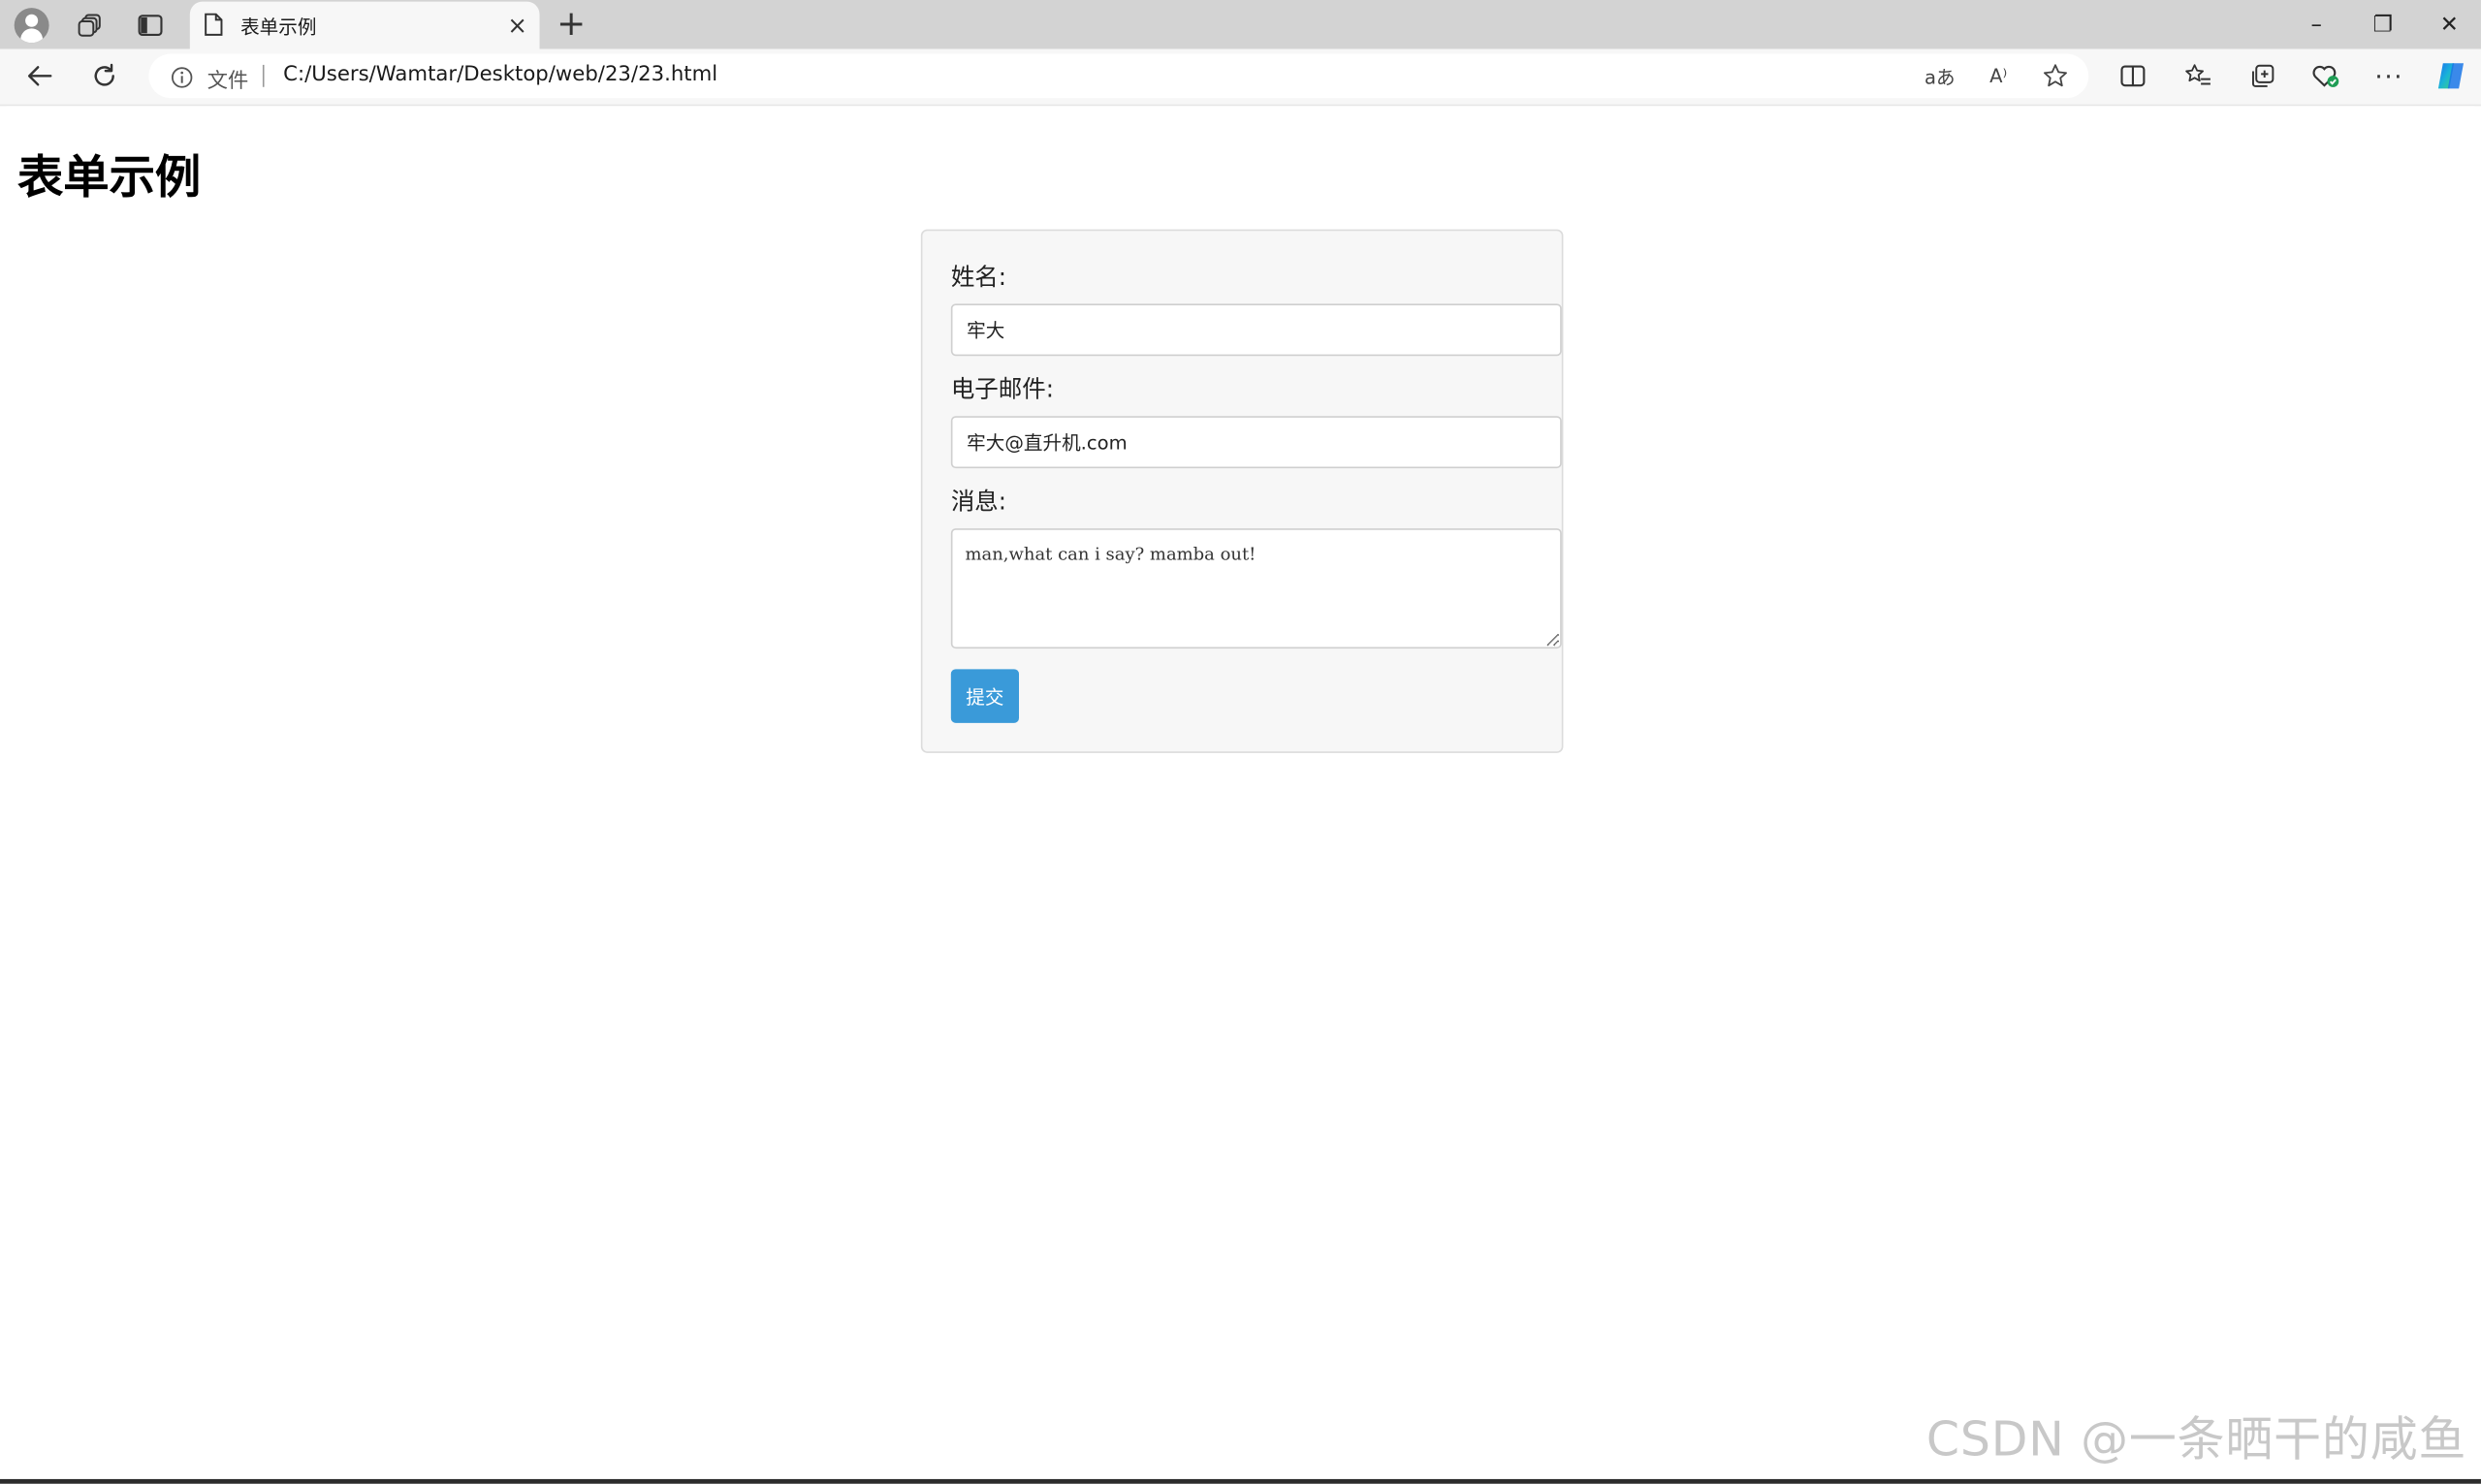 This screenshot has height=1484, width=2481. Describe the element at coordinates (2383, 24) in the screenshot. I see `restore-button: ❐` at that location.